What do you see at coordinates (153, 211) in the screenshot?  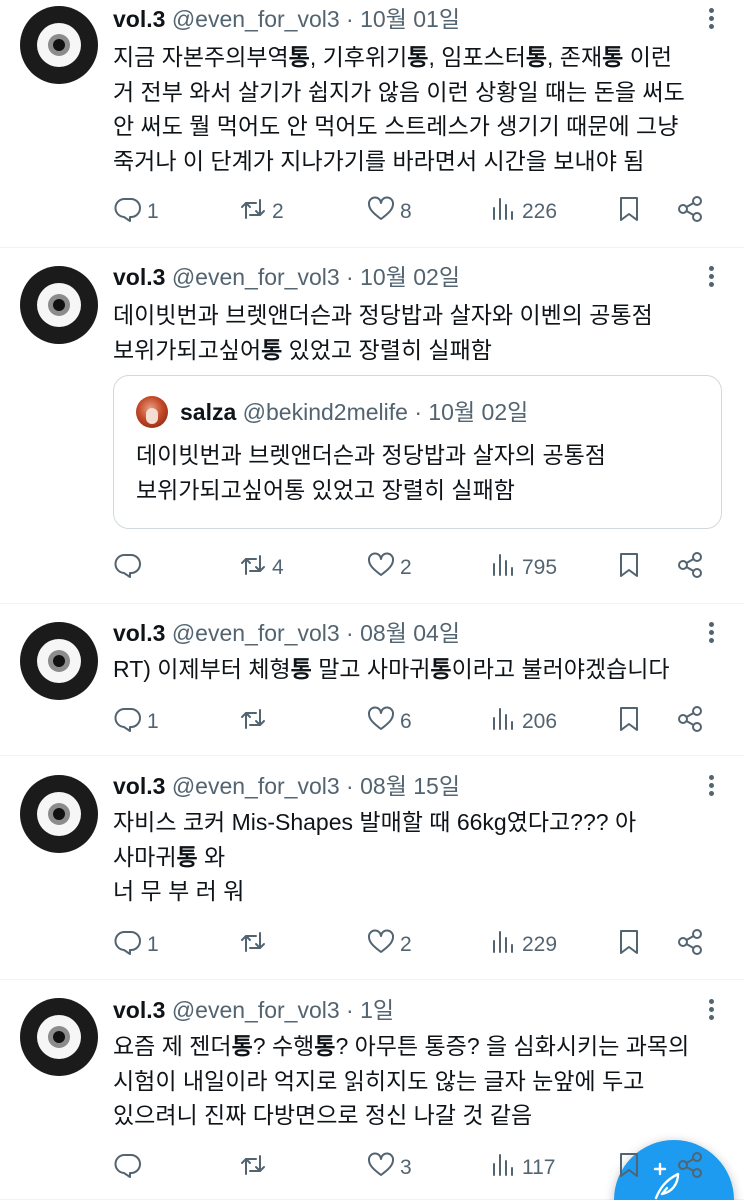 I see `reply-count: 1` at bounding box center [153, 211].